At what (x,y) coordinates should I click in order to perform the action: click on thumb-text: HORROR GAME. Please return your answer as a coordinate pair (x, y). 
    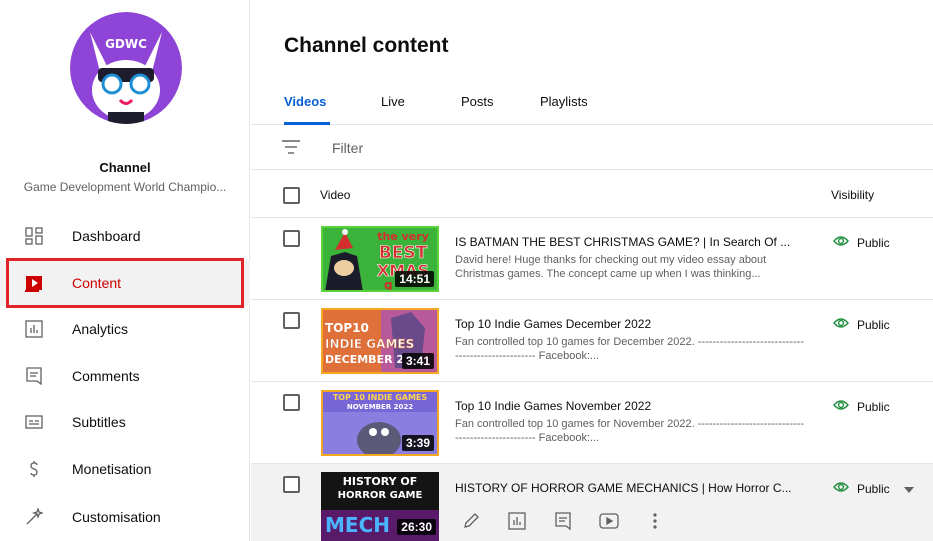
    Looking at the image, I should click on (380, 495).